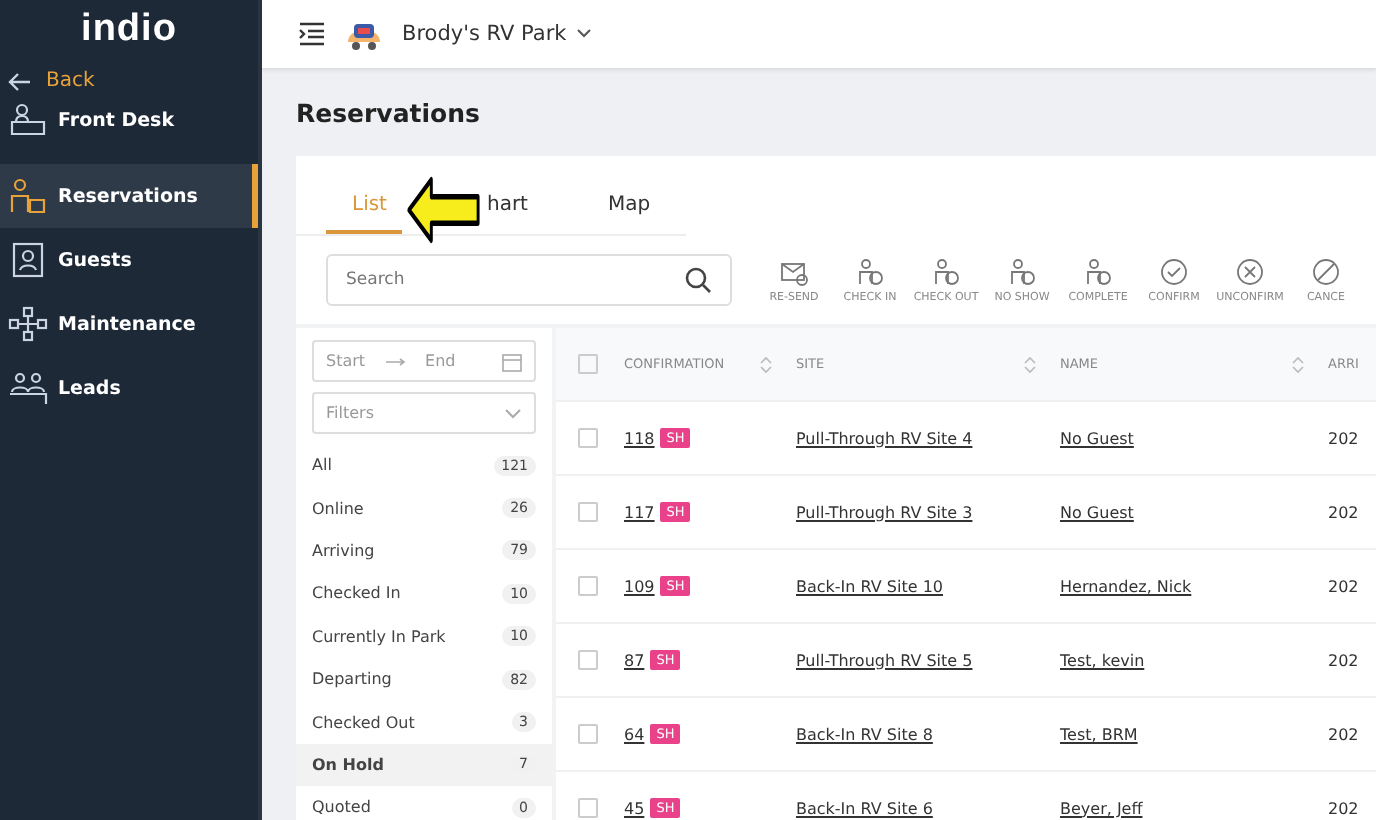 The width and height of the screenshot is (1376, 820). I want to click on sidebar-item: Front Desk, so click(129, 120).